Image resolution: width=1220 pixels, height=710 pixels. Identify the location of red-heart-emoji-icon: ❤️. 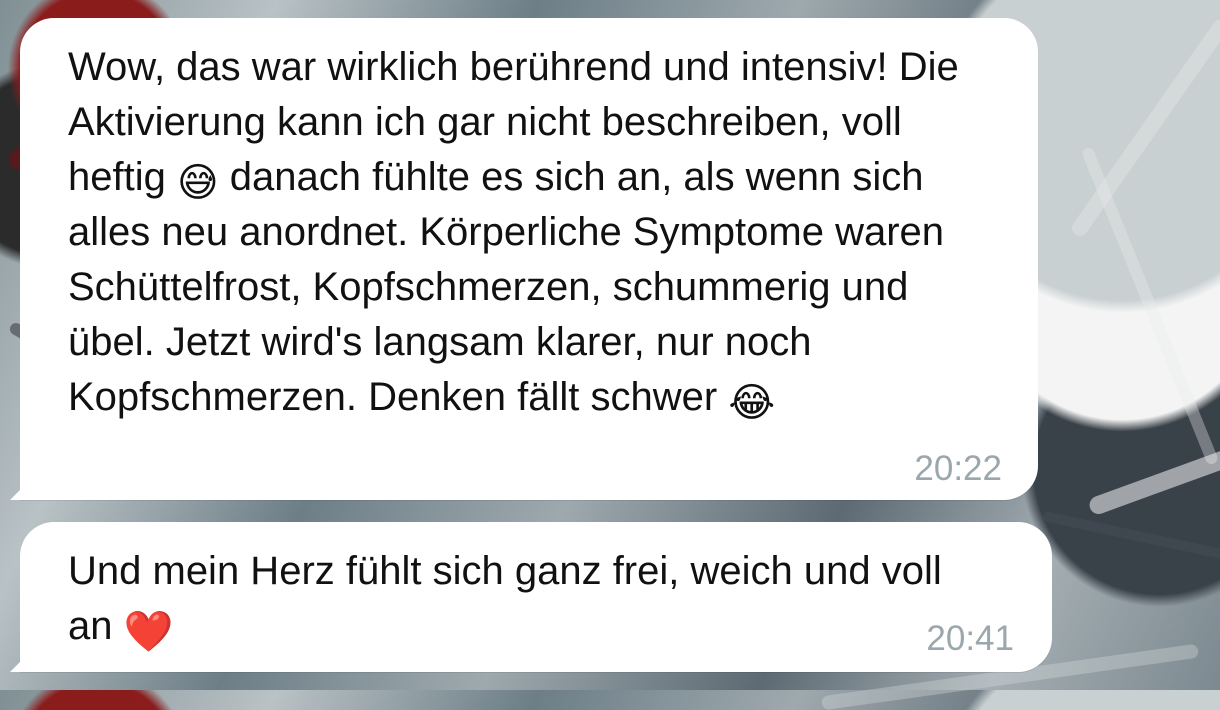
(148, 632).